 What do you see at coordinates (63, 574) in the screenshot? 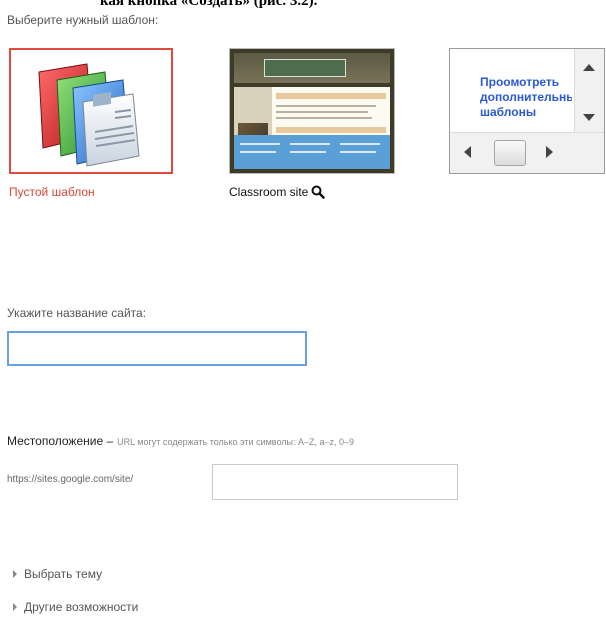
I see `choose-theme-label: Выбрать тему` at bounding box center [63, 574].